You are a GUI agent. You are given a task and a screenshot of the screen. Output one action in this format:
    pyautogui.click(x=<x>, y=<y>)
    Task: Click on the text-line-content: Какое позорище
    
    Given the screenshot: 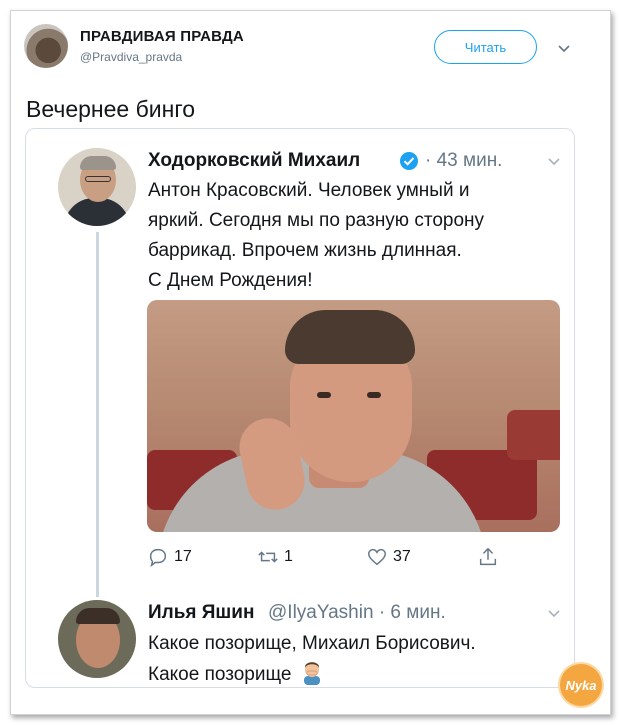 What is the action you would take?
    pyautogui.click(x=220, y=674)
    